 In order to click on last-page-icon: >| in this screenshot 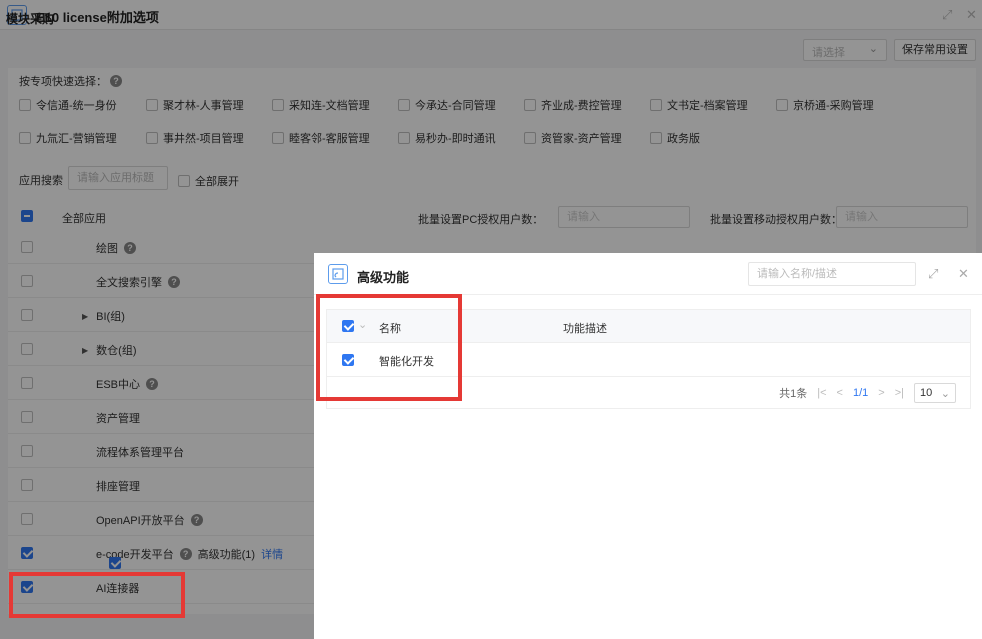, I will do `click(899, 393)`.